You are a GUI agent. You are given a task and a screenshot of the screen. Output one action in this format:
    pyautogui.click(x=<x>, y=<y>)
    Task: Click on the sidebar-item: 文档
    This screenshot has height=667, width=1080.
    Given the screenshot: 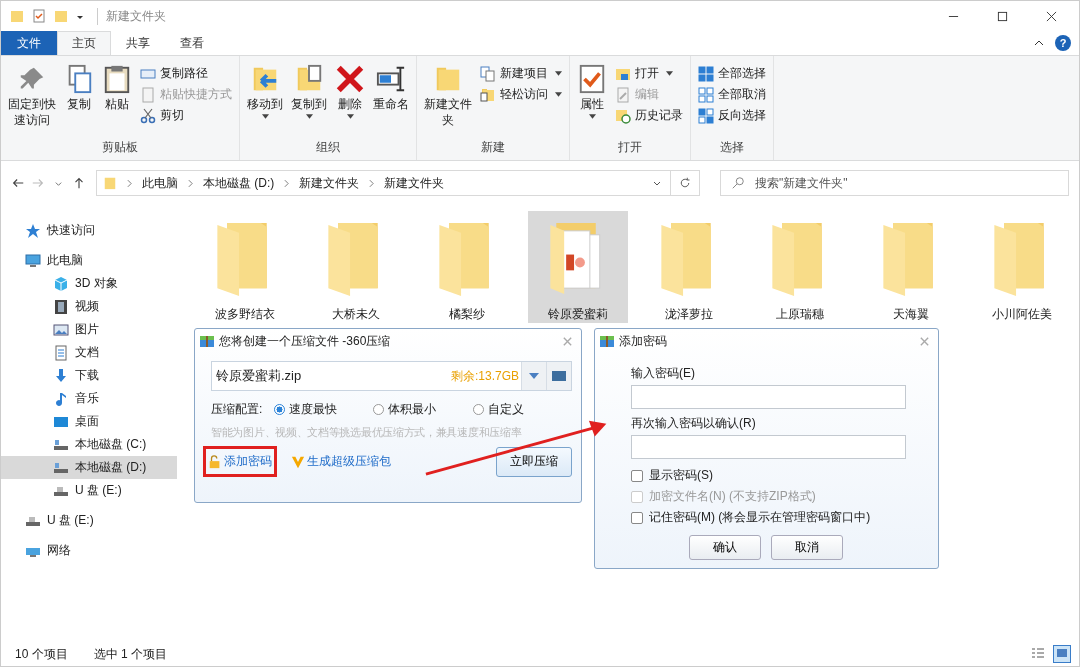 What is the action you would take?
    pyautogui.click(x=89, y=352)
    